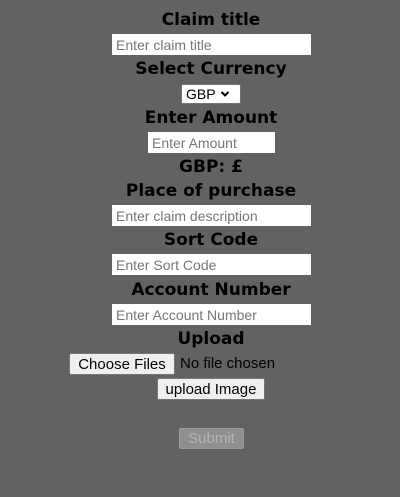 The width and height of the screenshot is (400, 497). What do you see at coordinates (211, 339) in the screenshot?
I see `upload-label: Upload` at bounding box center [211, 339].